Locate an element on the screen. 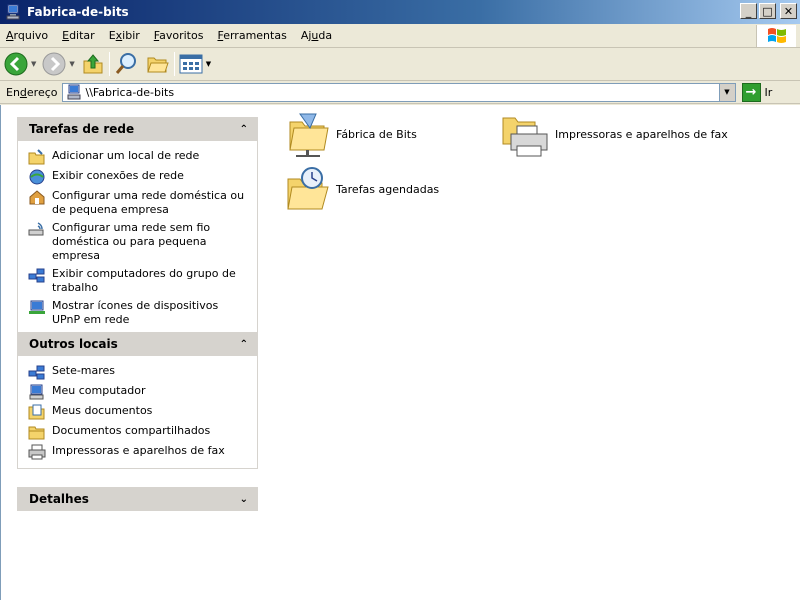 The height and width of the screenshot is (600, 800). back-button is located at coordinates (16, 64).